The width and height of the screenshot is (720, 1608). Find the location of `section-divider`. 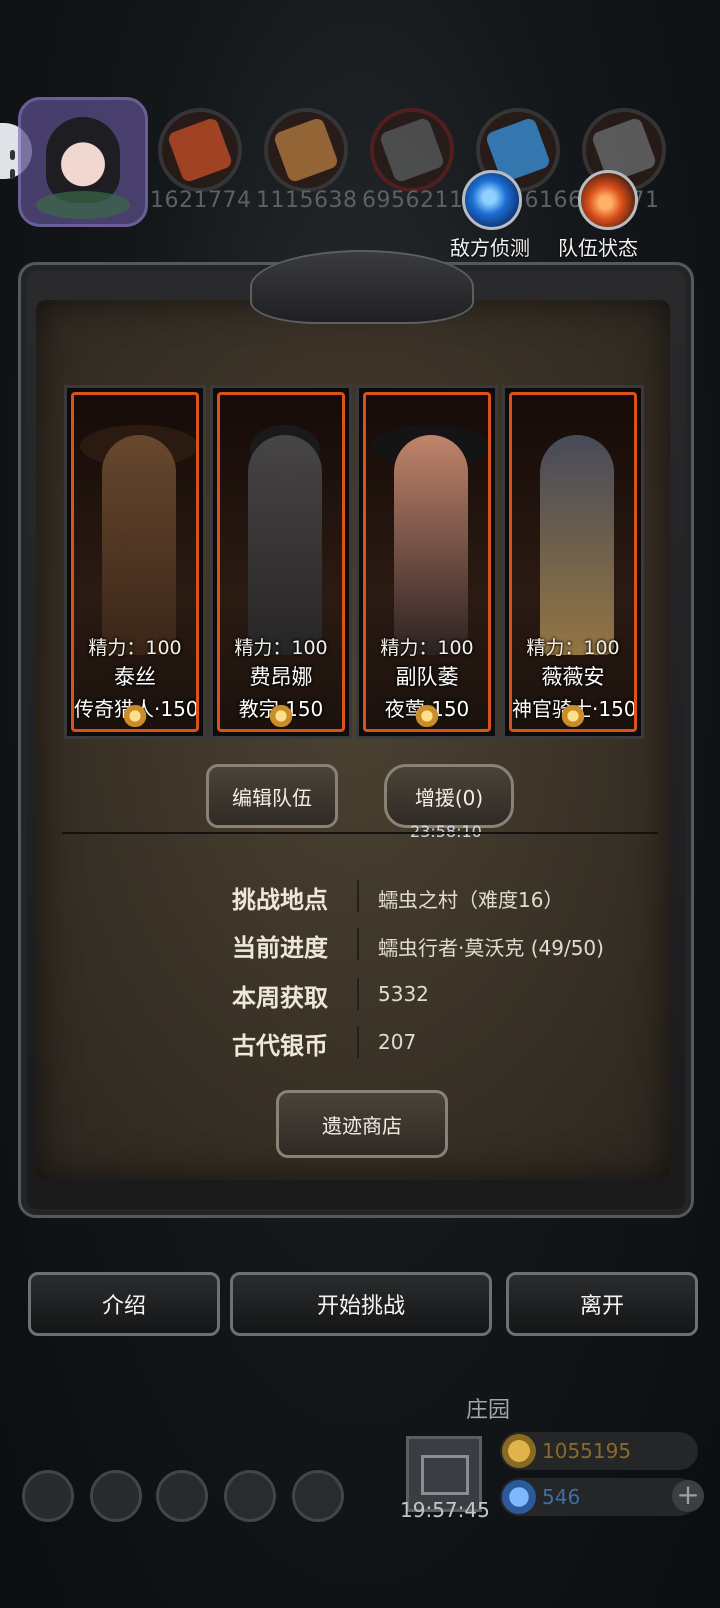

section-divider is located at coordinates (360, 833).